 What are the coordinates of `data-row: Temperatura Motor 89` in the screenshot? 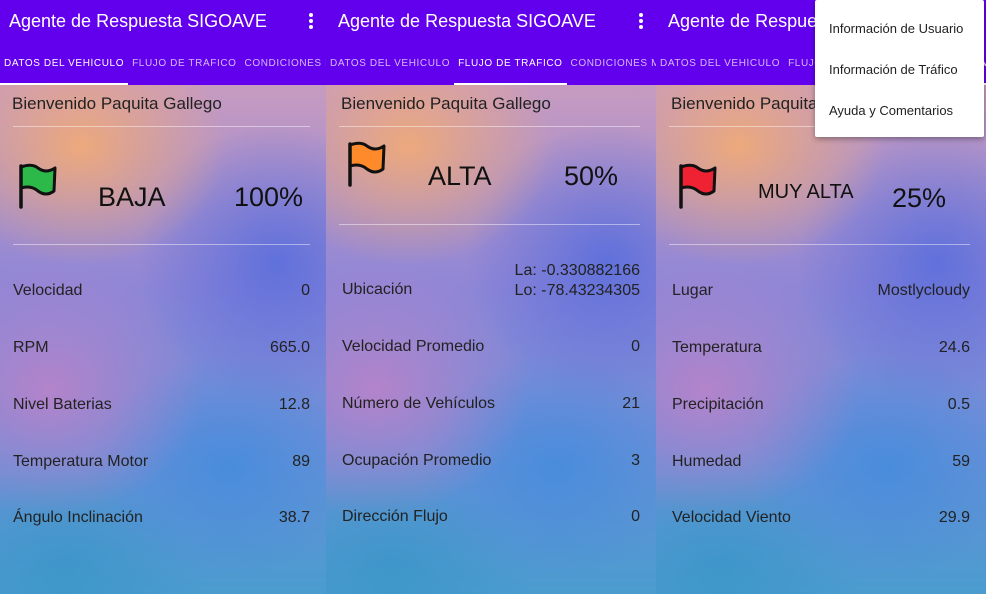 It's located at (161, 465).